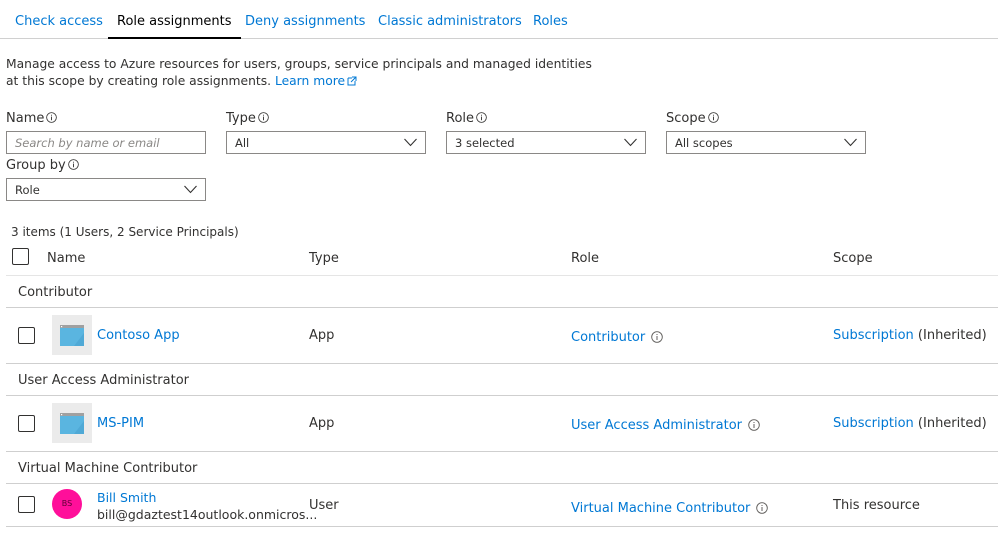 This screenshot has height=544, width=998. I want to click on group-name: Contributor, so click(55, 292).